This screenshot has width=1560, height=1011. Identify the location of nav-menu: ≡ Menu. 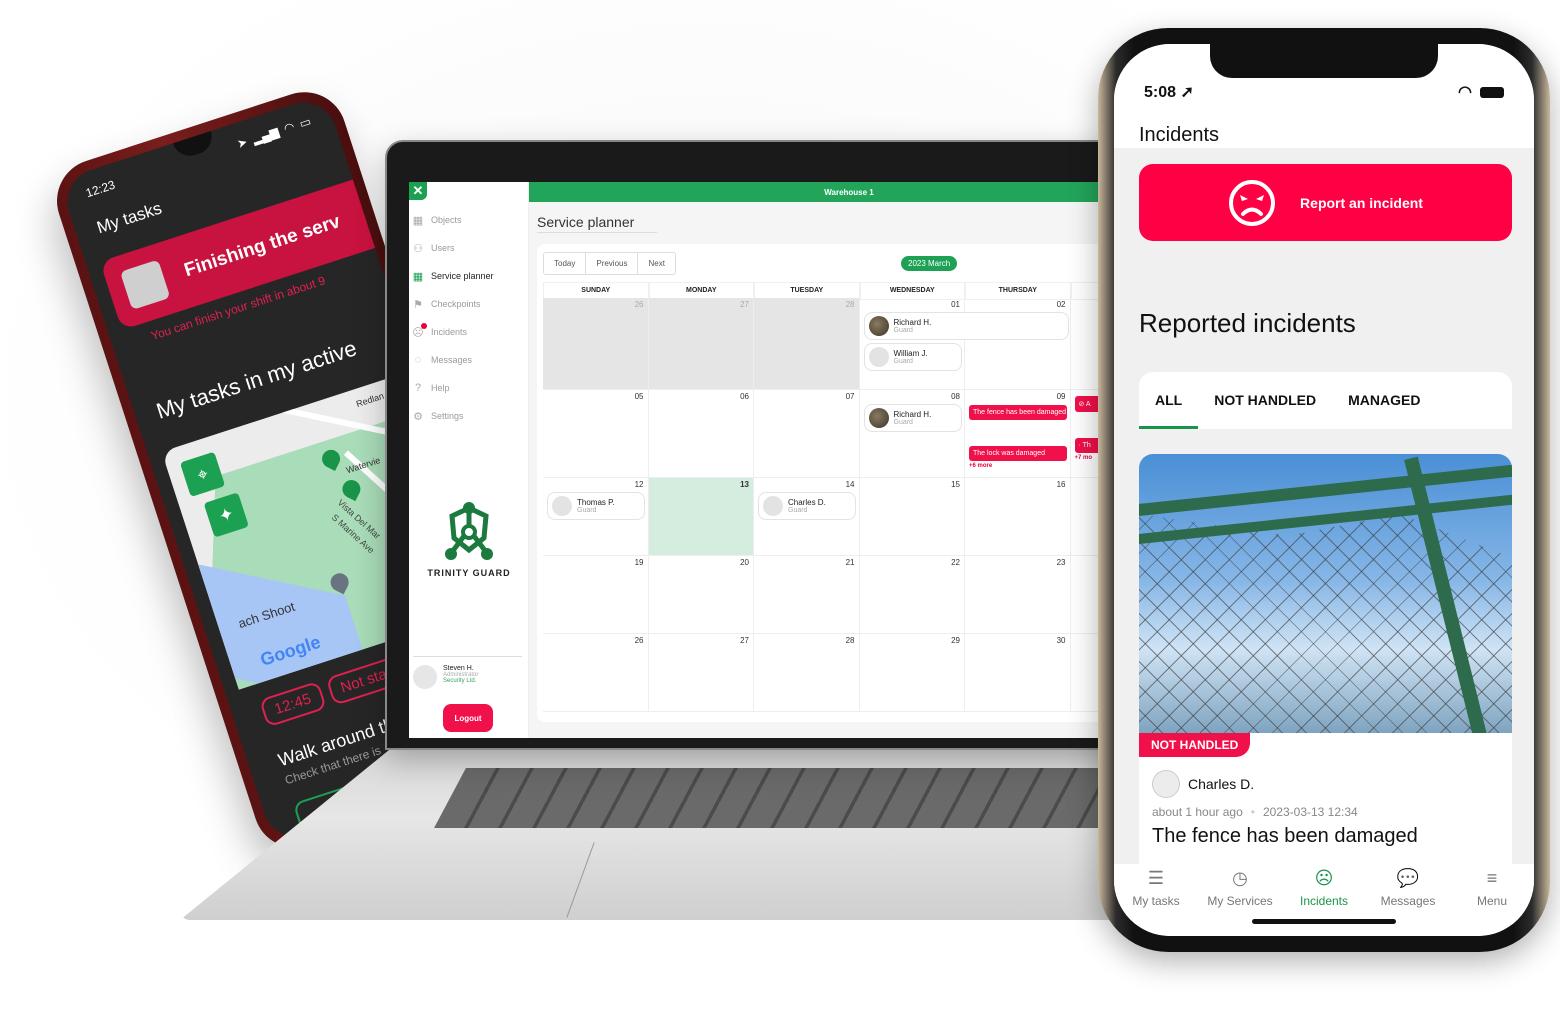
(1492, 902).